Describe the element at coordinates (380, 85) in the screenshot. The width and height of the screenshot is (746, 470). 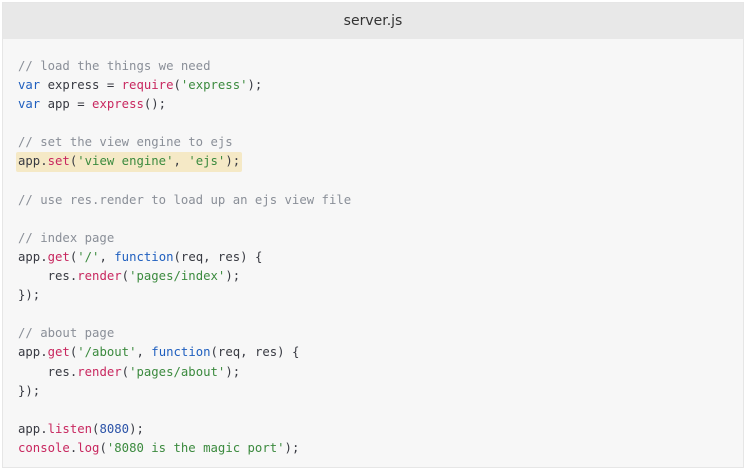
I see `code-line: var express = require('express');` at that location.